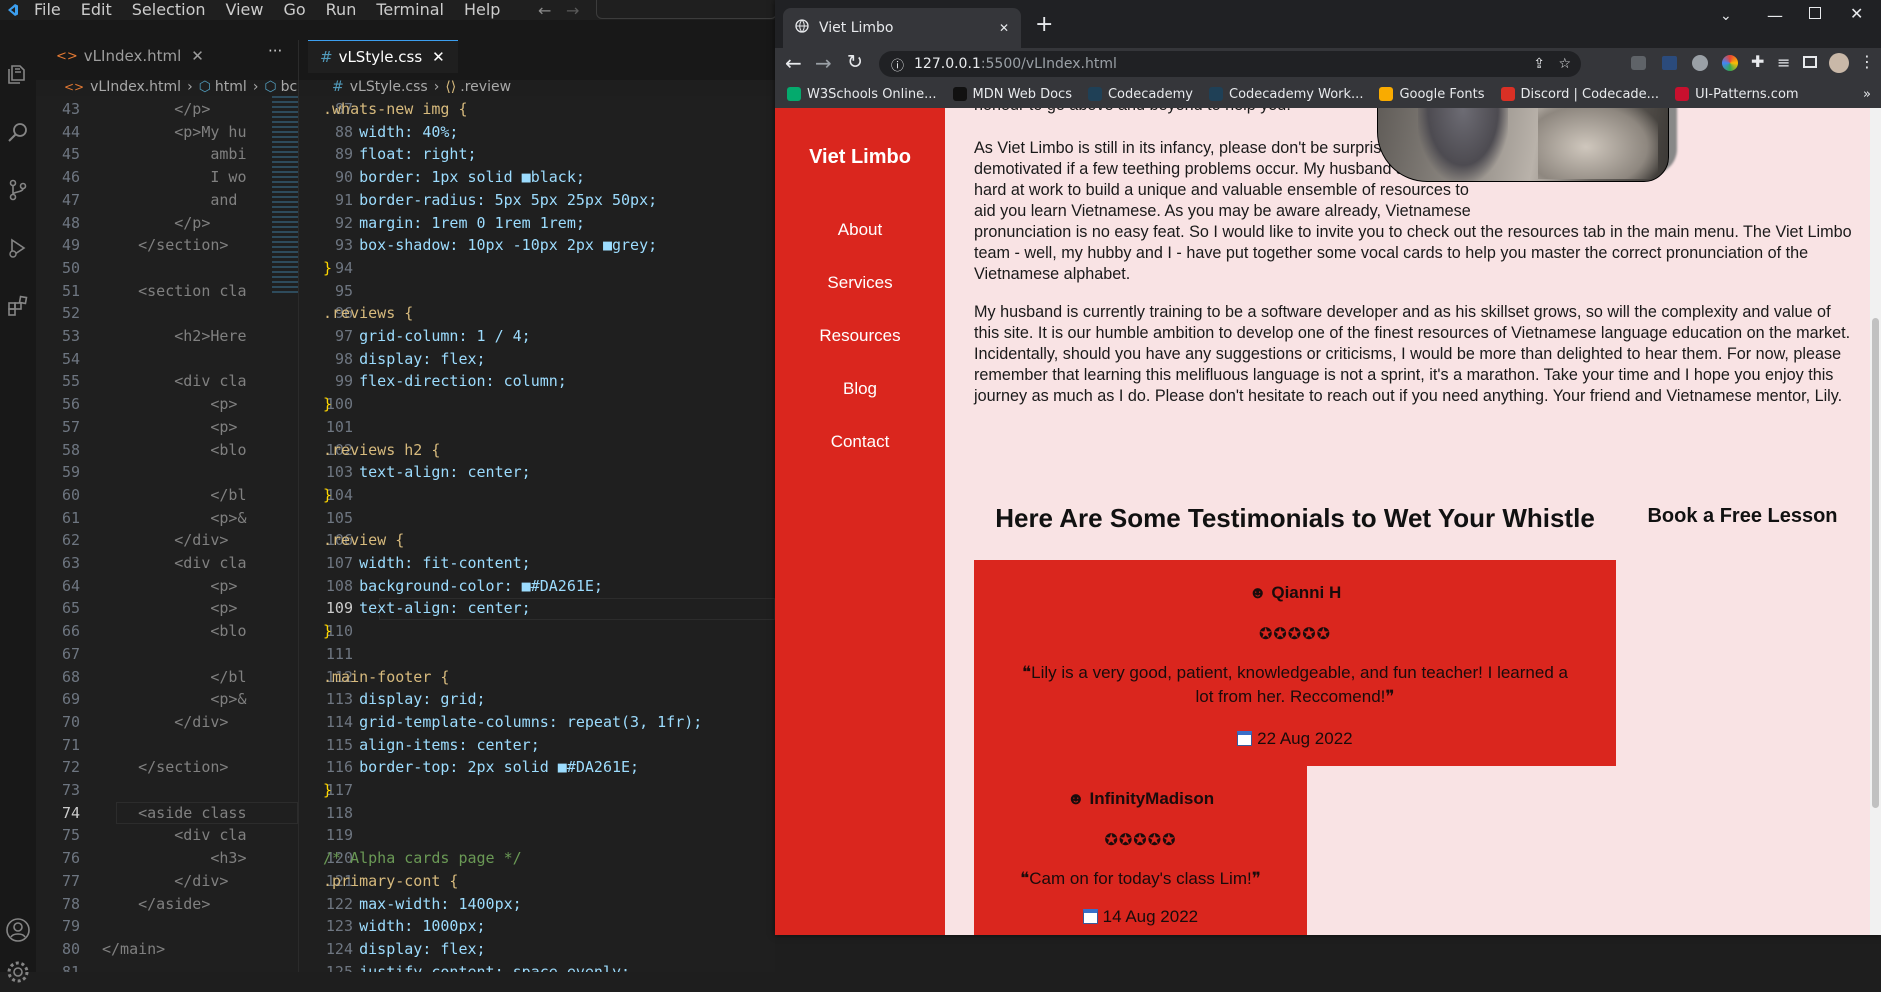  What do you see at coordinates (427, 472) in the screenshot?
I see `code-line: text-align: center;` at bounding box center [427, 472].